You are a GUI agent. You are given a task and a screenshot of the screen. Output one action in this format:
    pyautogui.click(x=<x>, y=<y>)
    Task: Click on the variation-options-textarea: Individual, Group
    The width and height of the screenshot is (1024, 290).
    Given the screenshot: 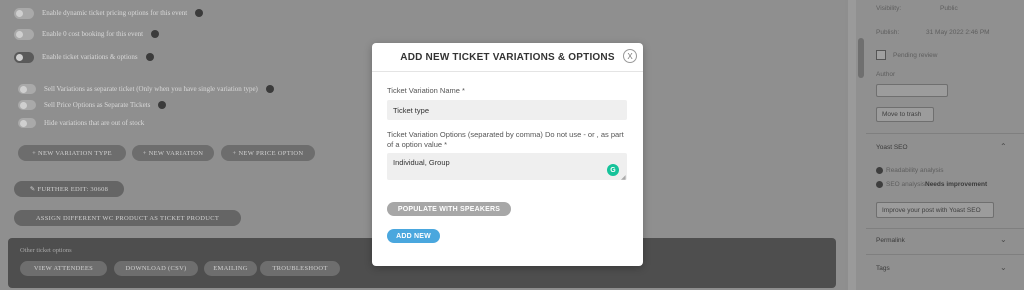 What is the action you would take?
    pyautogui.click(x=507, y=166)
    